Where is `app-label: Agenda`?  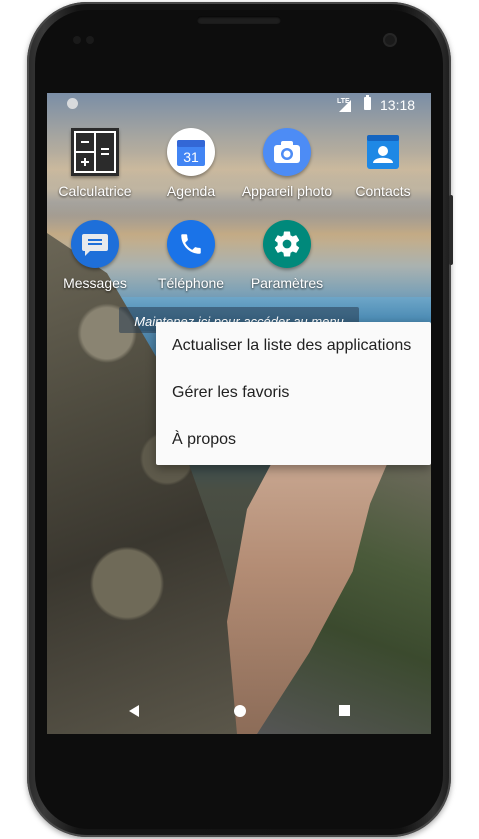
app-label: Agenda is located at coordinates (191, 191).